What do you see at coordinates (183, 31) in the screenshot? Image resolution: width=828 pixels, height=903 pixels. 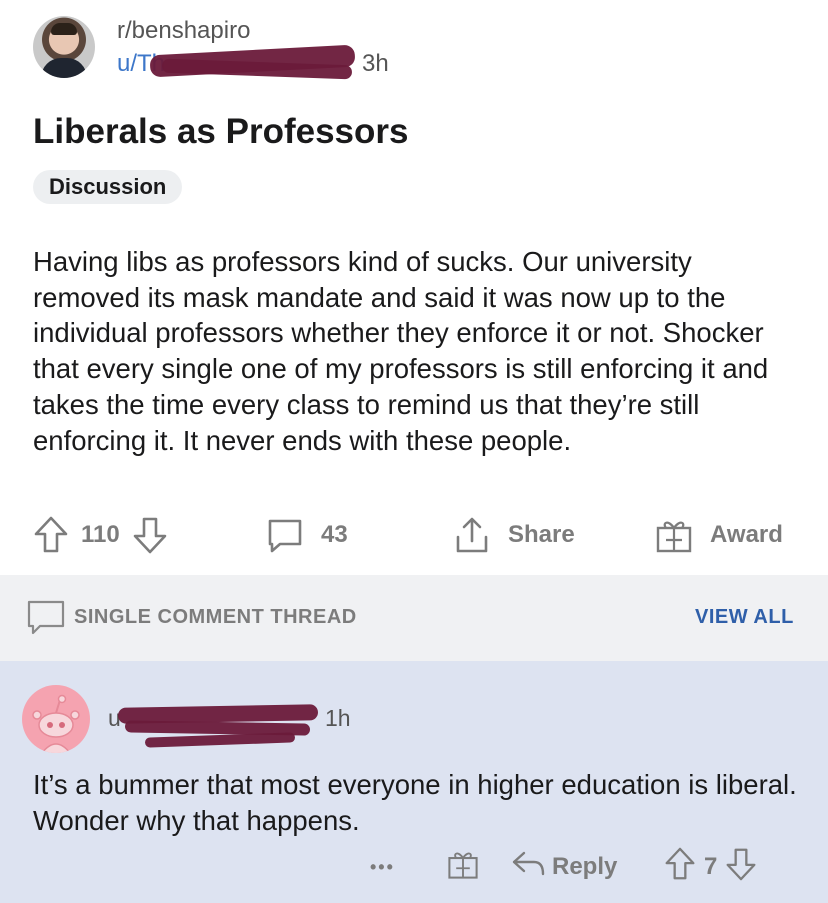 I see `subreddit-name: r/benshapiro` at bounding box center [183, 31].